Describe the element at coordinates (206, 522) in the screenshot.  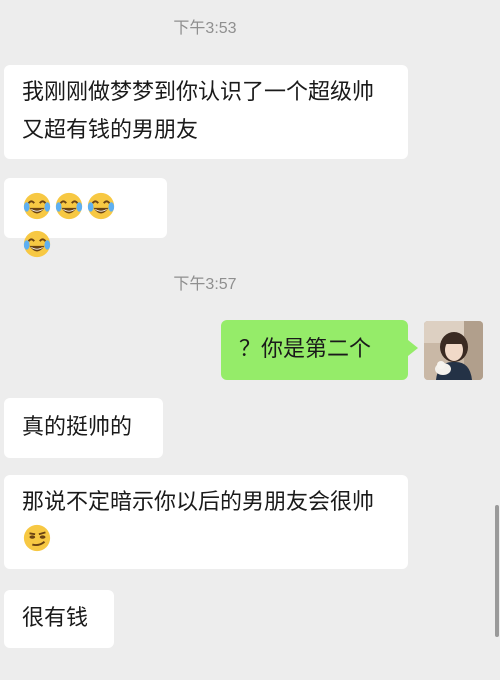
I see `message-bubble-incoming: 那说不定暗示你以后的男朋友会很帅` at that location.